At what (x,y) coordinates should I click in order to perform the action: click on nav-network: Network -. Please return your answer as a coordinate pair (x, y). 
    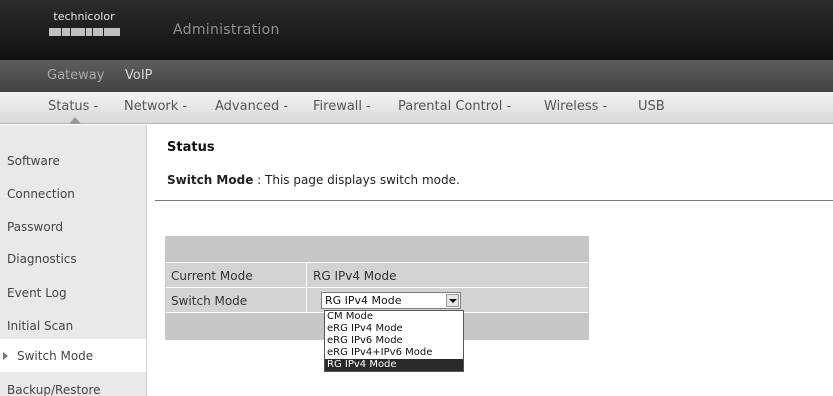
    Looking at the image, I should click on (155, 106).